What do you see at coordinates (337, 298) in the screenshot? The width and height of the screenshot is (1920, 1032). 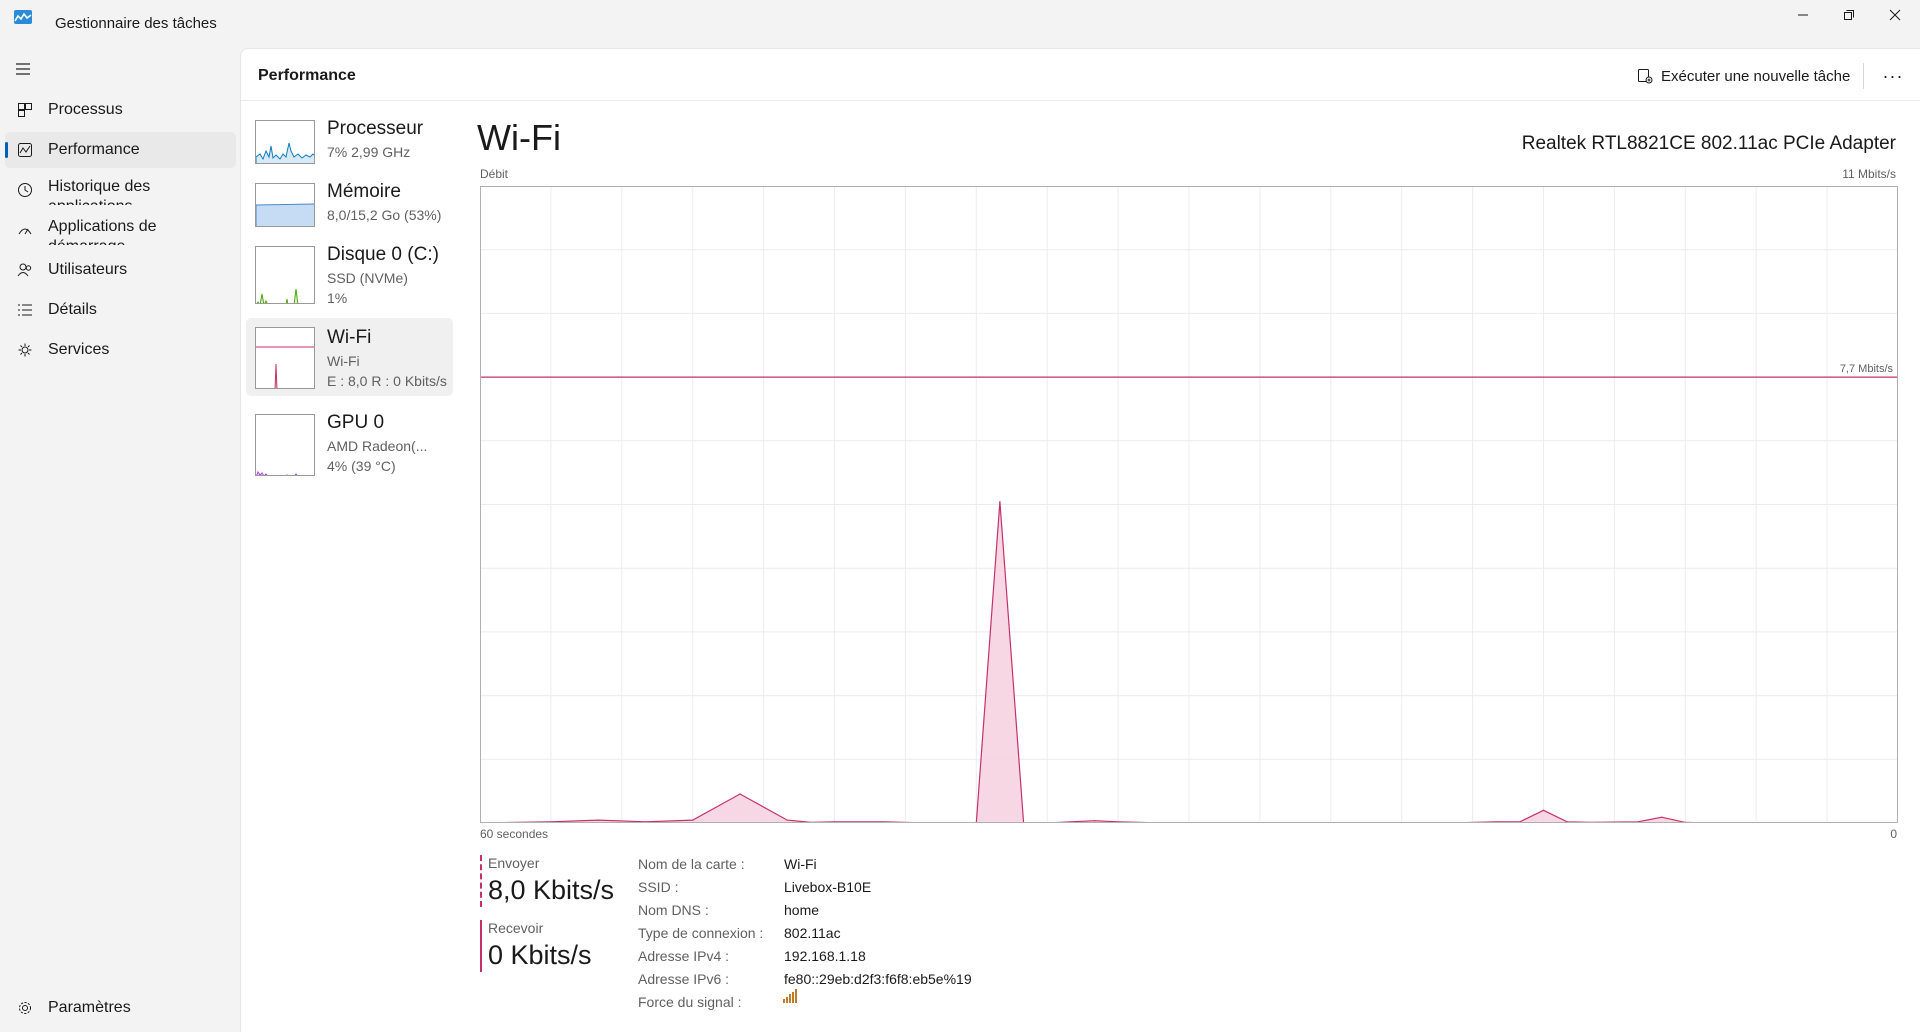 I see `resource-usage: 1%` at bounding box center [337, 298].